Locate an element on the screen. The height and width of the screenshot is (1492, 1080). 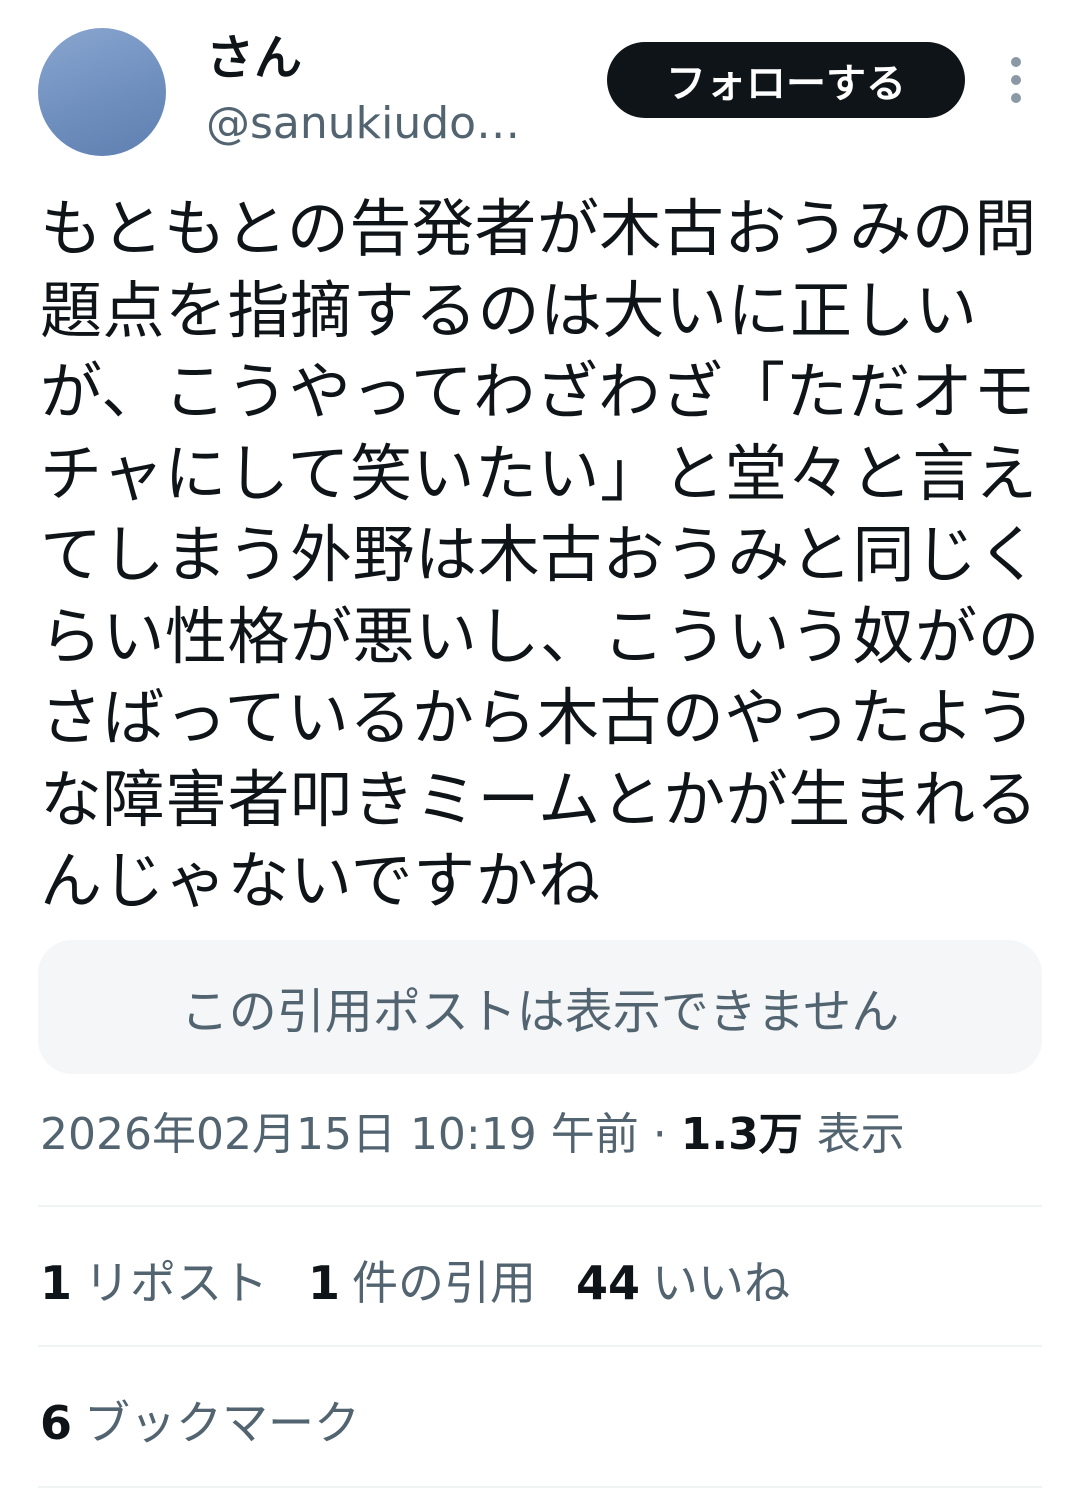
quote-label: 件の引用 is located at coordinates (444, 1283).